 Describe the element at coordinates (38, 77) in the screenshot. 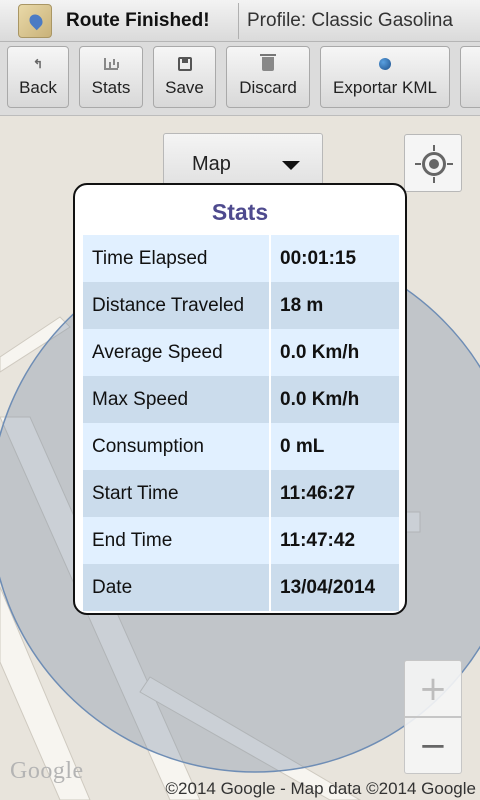

I see `back-button: ↰ Back` at that location.